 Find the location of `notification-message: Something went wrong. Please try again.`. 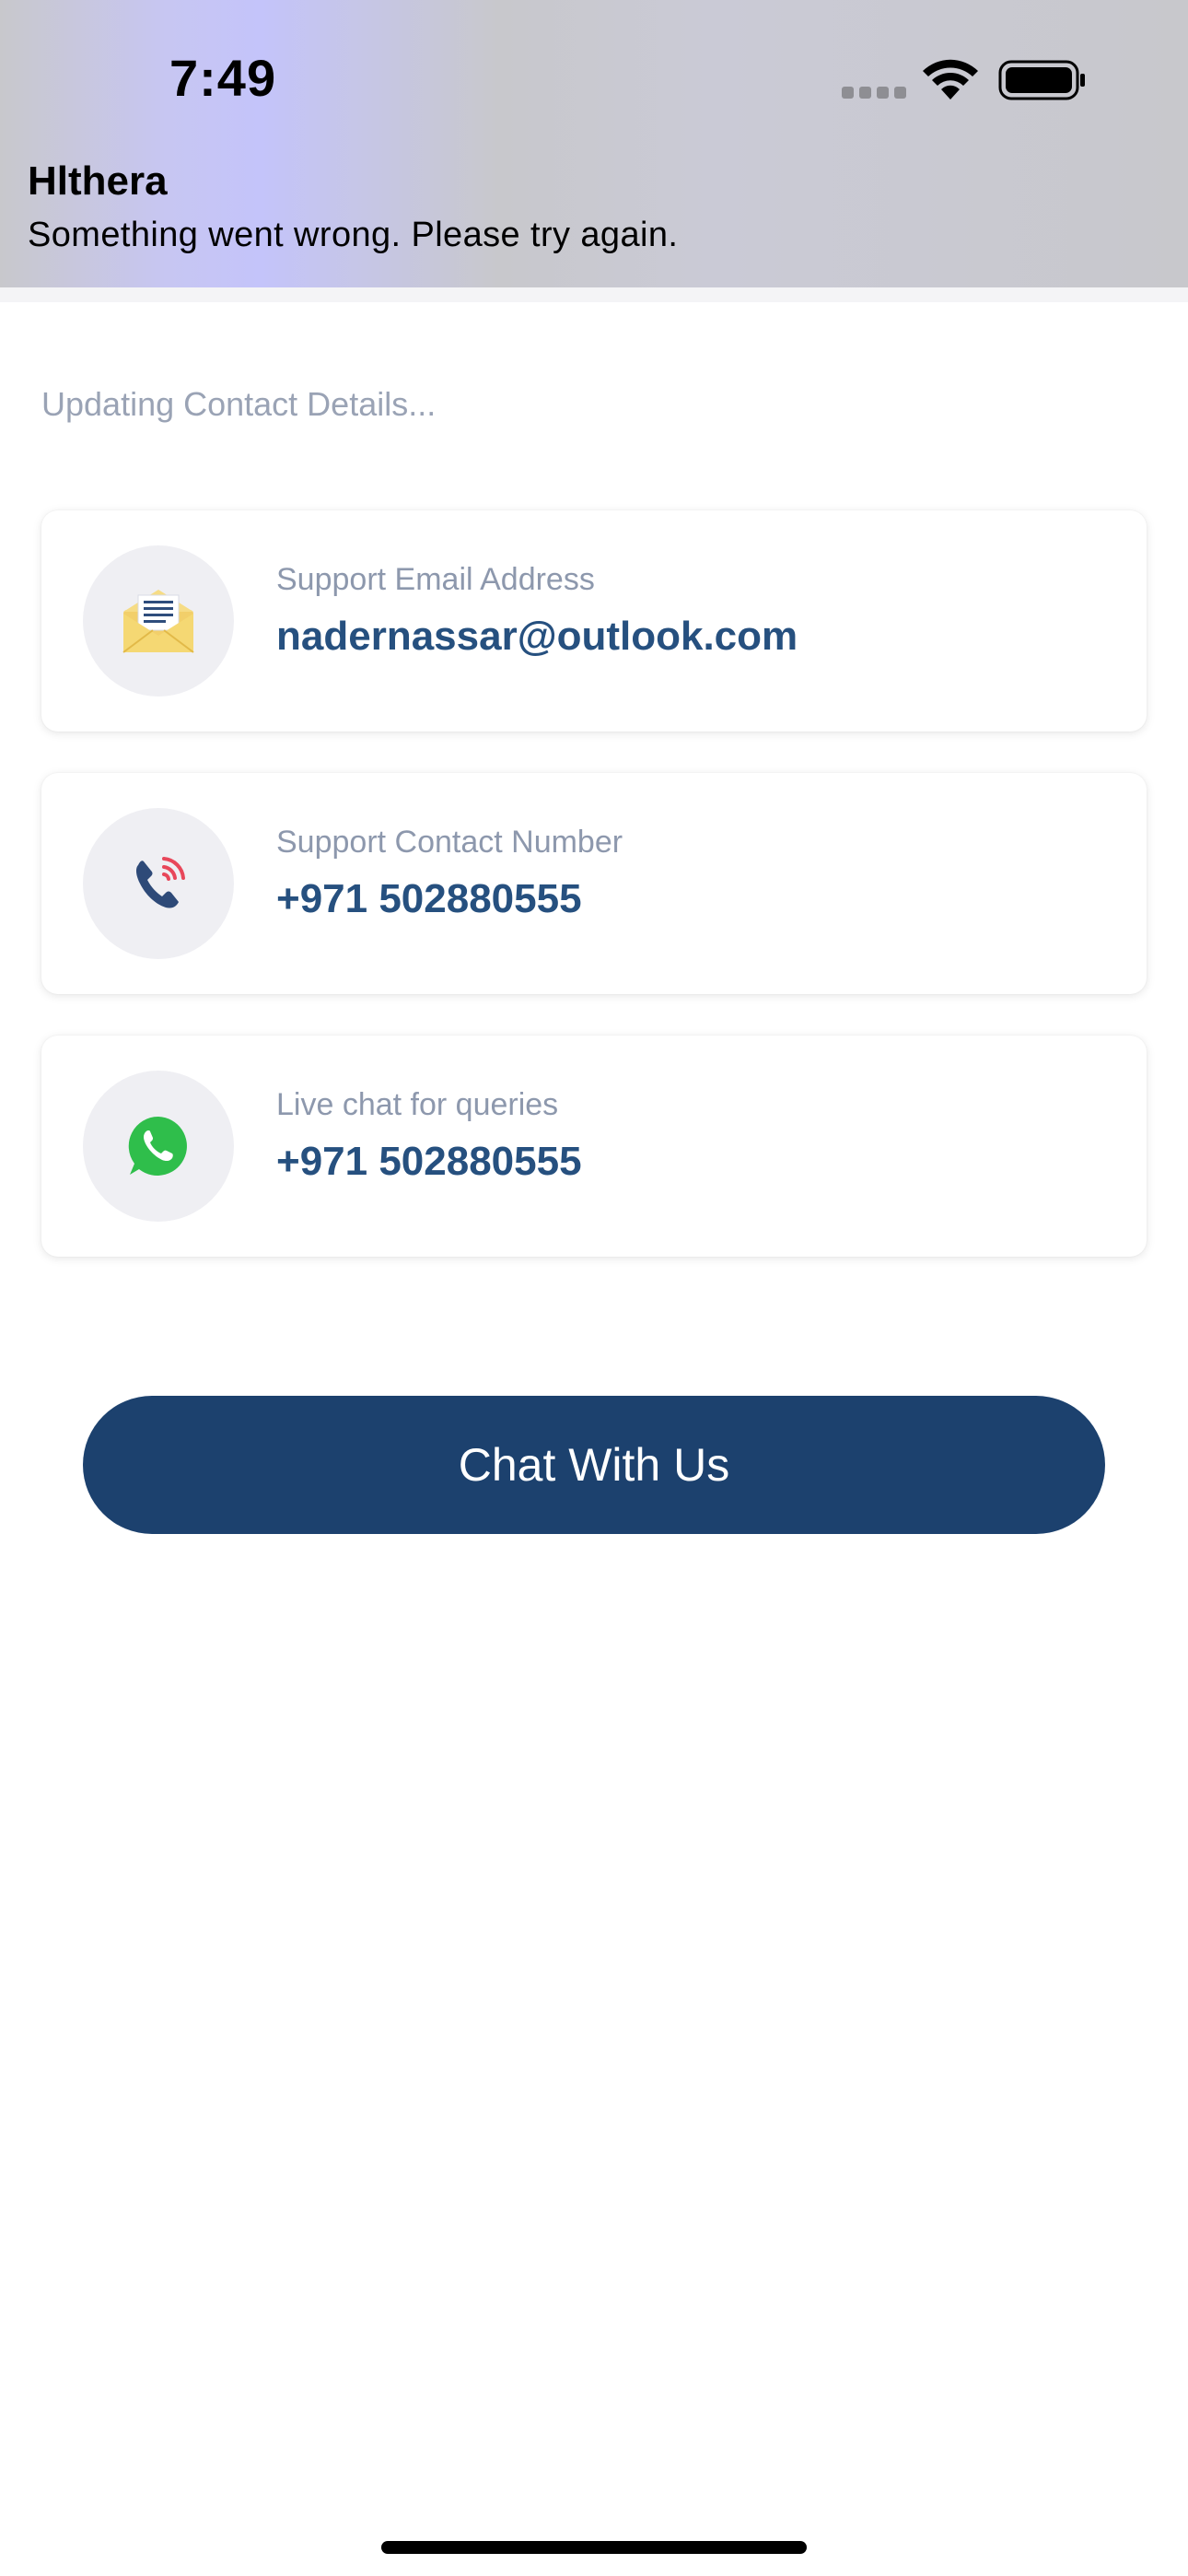

notification-message: Something went wrong. Please try again. is located at coordinates (353, 235).